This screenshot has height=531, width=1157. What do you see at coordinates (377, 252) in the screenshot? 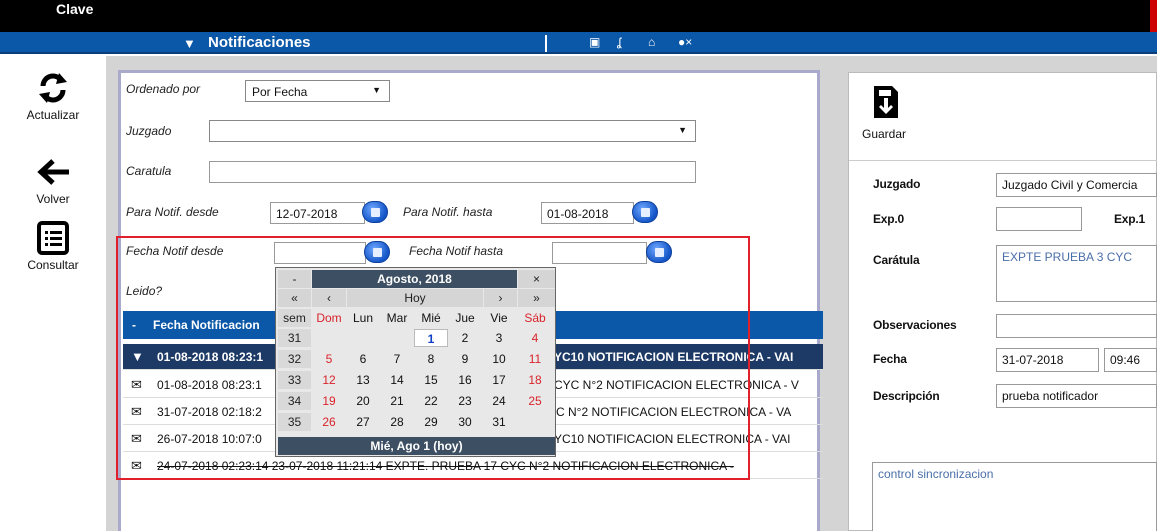
I see `calendar-button-fecha-from` at bounding box center [377, 252].